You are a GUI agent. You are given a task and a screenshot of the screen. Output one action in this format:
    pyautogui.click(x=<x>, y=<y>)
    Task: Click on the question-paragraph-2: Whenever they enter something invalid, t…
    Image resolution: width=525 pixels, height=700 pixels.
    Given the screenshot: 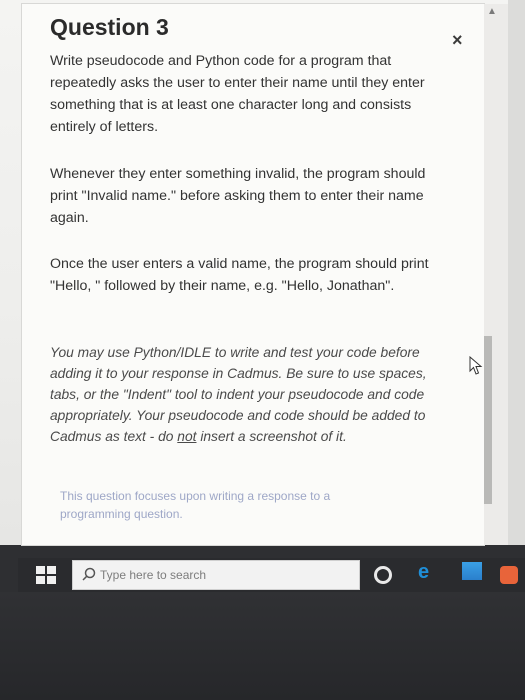 What is the action you would take?
    pyautogui.click(x=238, y=196)
    